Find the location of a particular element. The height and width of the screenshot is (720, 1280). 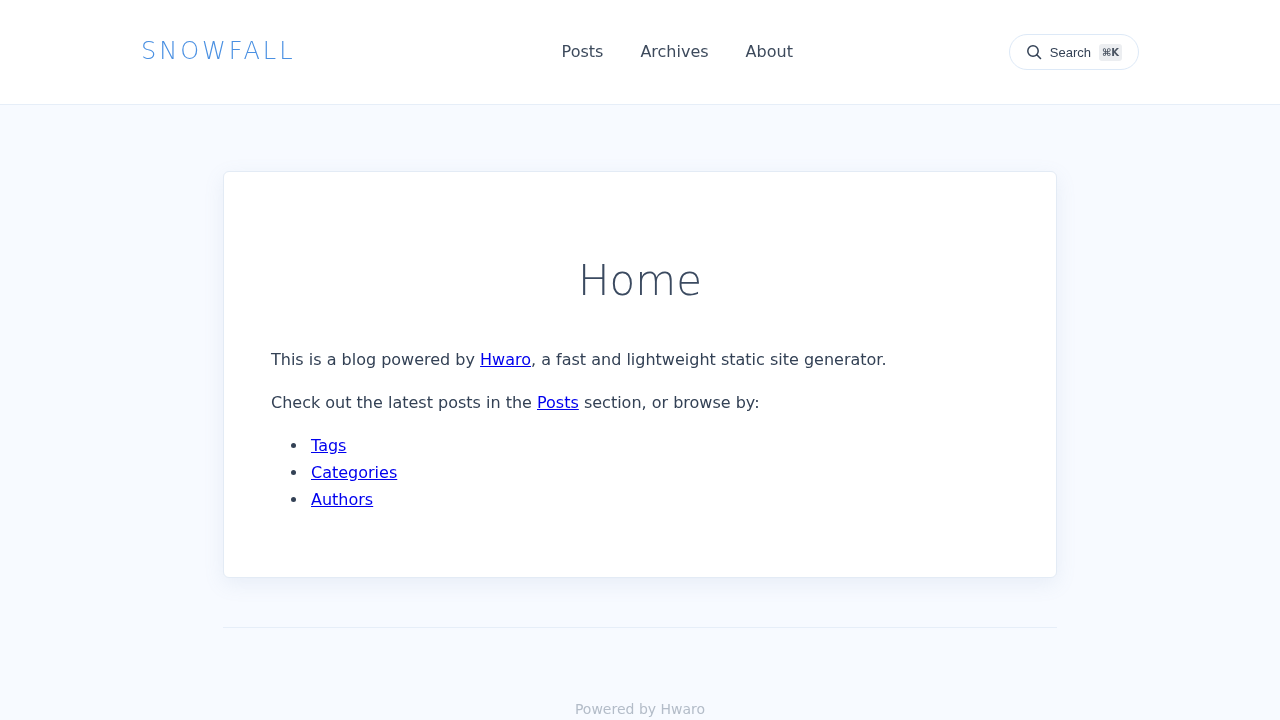

text-link: Hwaro is located at coordinates (505, 359).